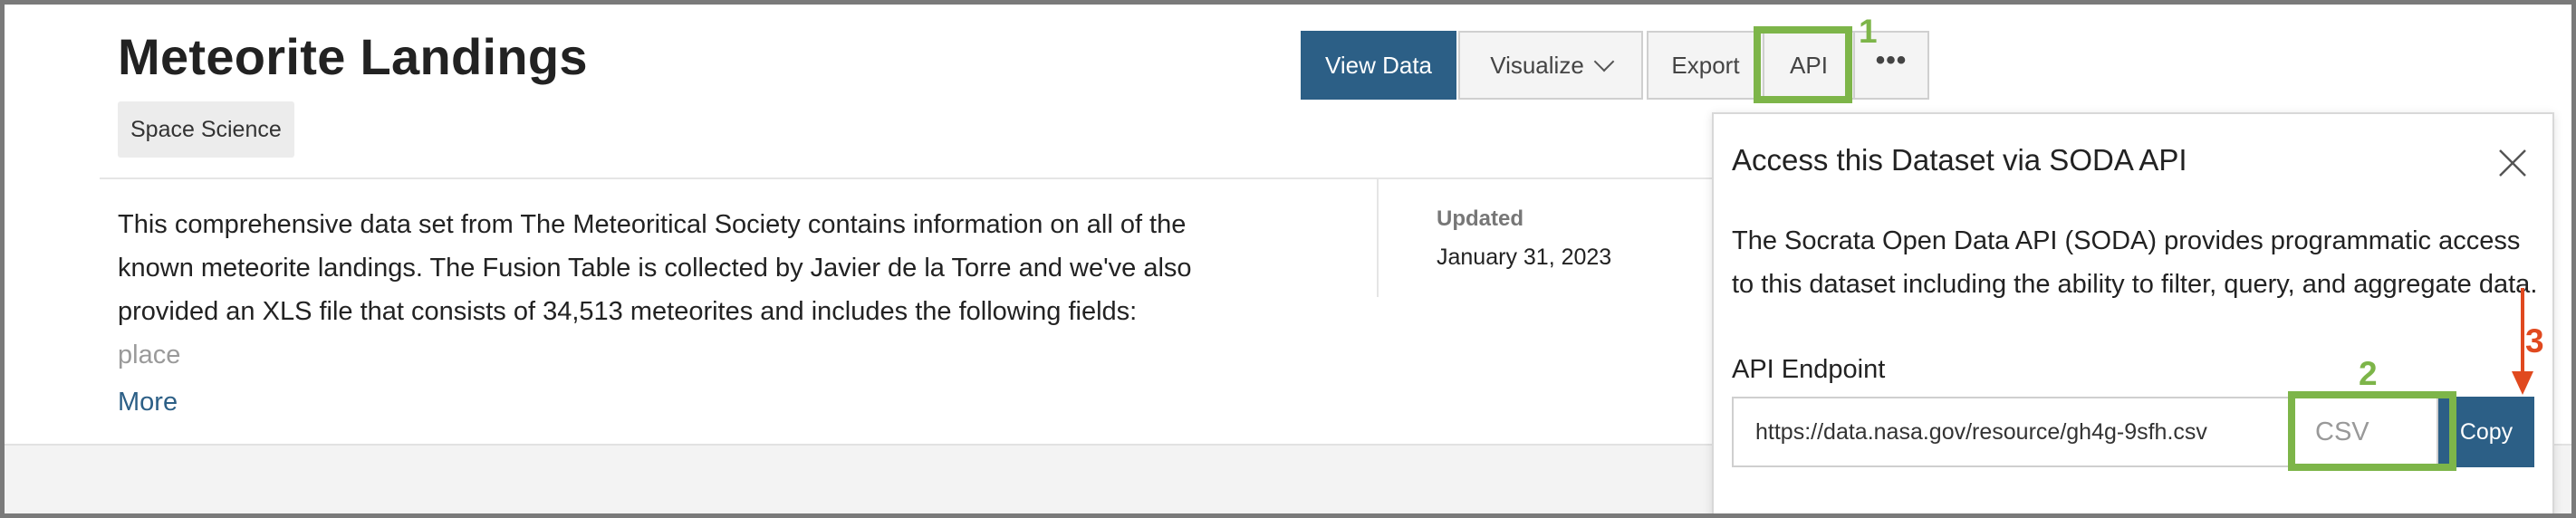 The width and height of the screenshot is (2576, 518). What do you see at coordinates (2368, 374) in the screenshot?
I see `step-2-marker: 2` at bounding box center [2368, 374].